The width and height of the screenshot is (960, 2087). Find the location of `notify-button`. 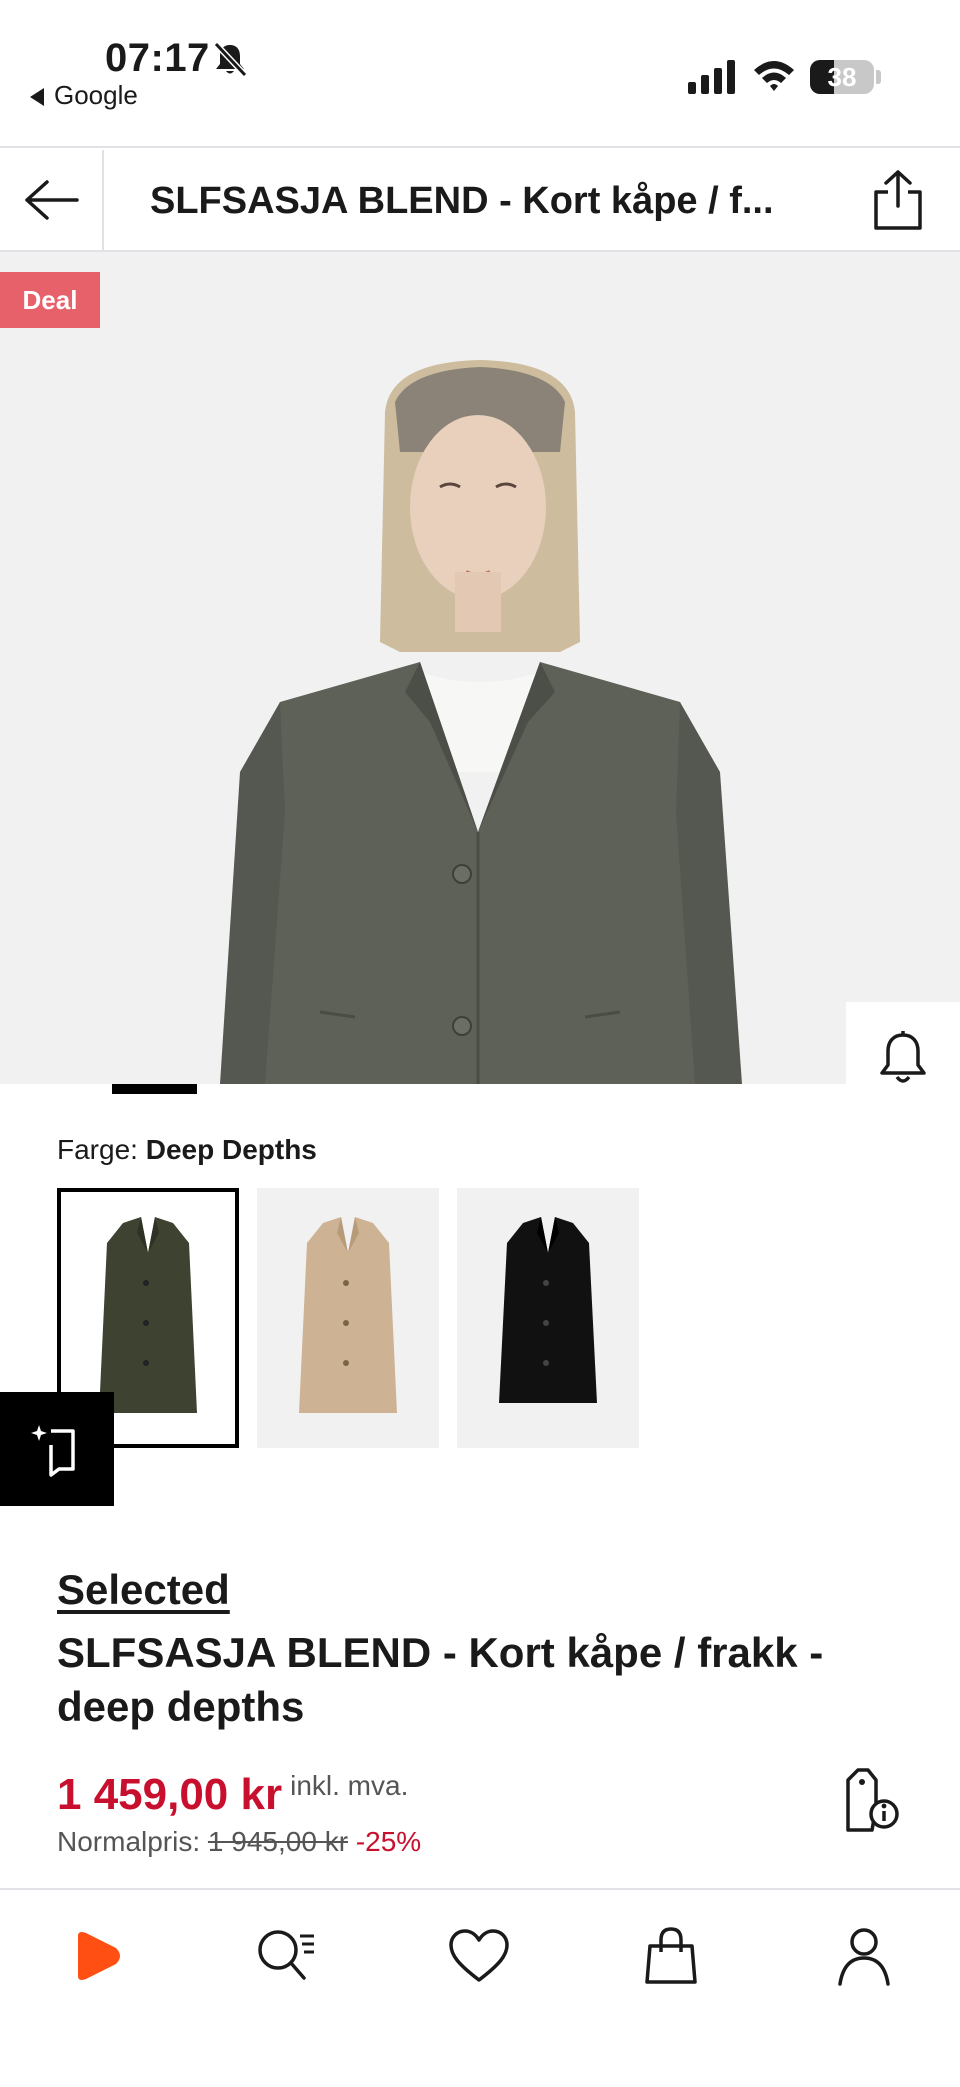

notify-button is located at coordinates (903, 1043).